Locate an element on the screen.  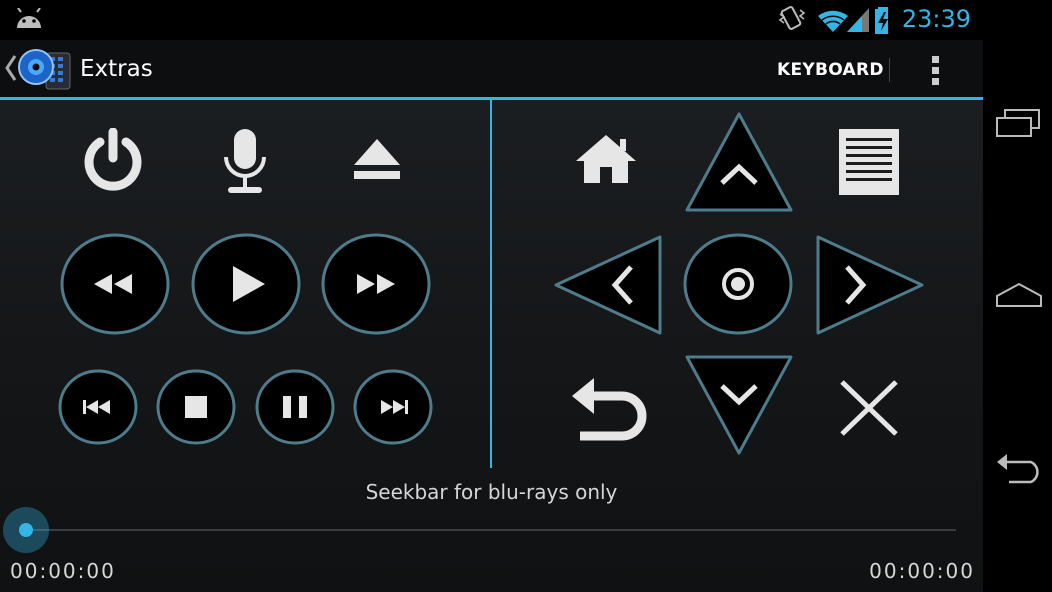
close-button is located at coordinates (869, 408).